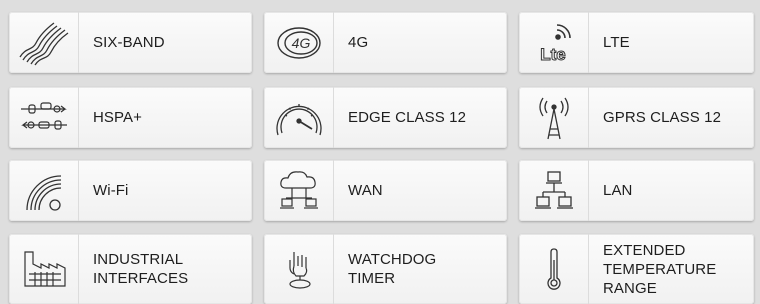 The height and width of the screenshot is (304, 760). I want to click on feature-tile-hspa: HSPA+, so click(130, 117).